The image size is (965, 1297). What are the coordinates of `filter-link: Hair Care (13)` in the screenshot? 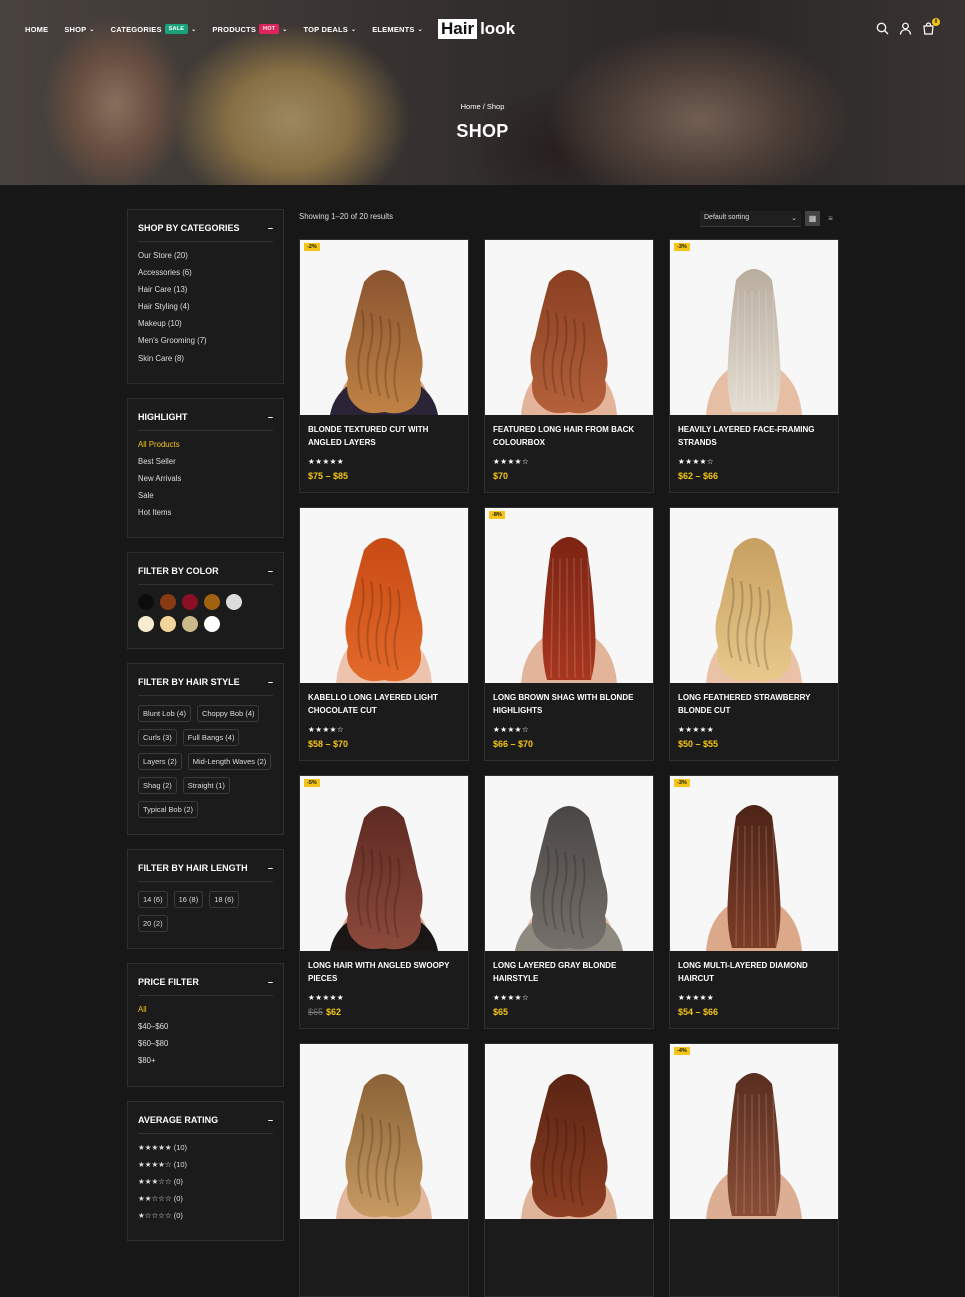 It's located at (205, 289).